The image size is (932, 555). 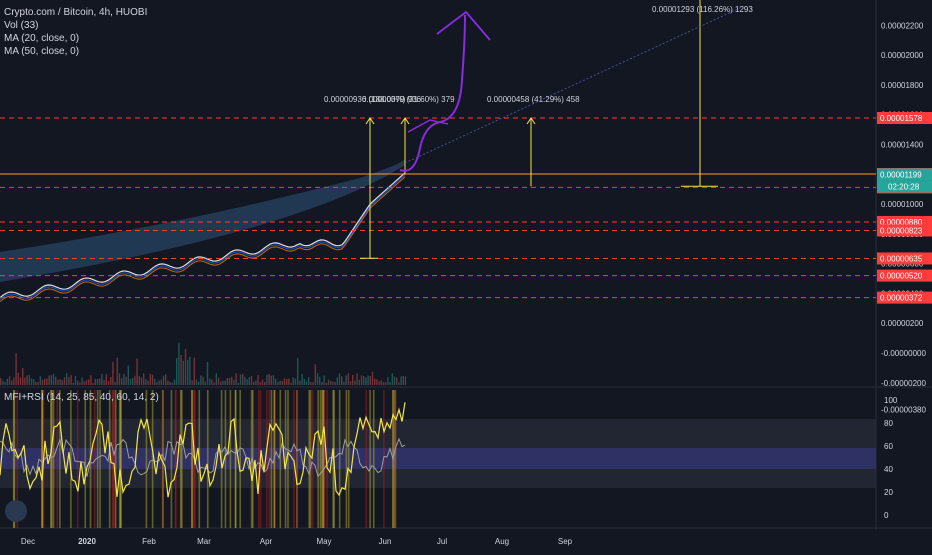 I want to click on level-label: 0.00000520, so click(x=901, y=276).